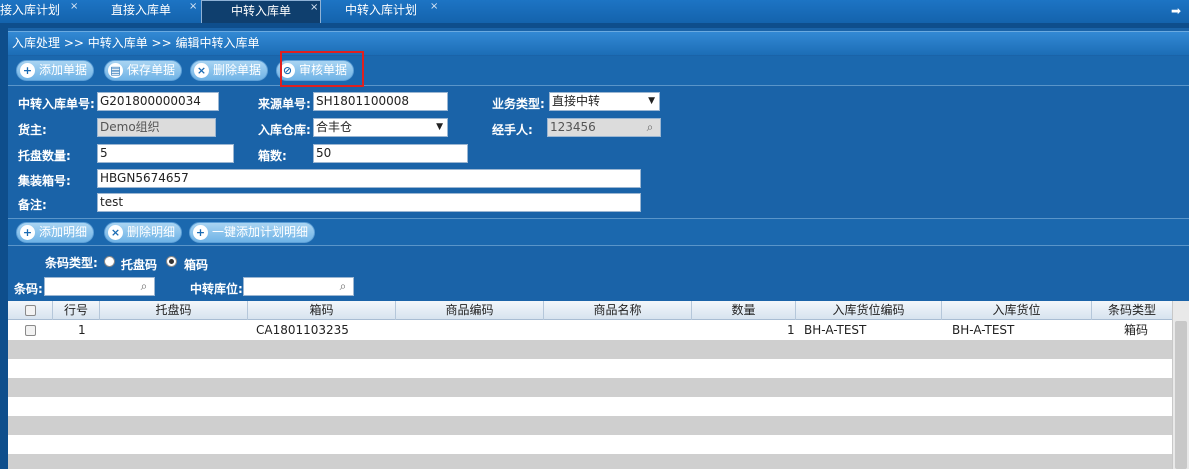 This screenshot has width=1189, height=469. What do you see at coordinates (604, 127) in the screenshot?
I see `handler-field: 123456 ⌕` at bounding box center [604, 127].